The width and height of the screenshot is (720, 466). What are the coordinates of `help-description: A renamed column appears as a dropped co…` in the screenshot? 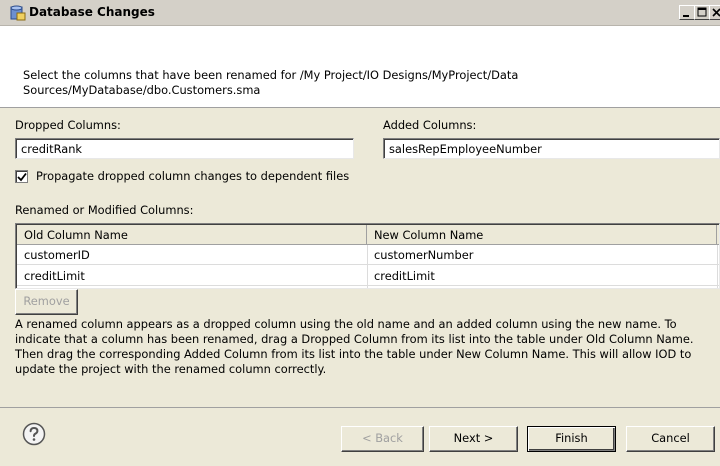 It's located at (354, 346).